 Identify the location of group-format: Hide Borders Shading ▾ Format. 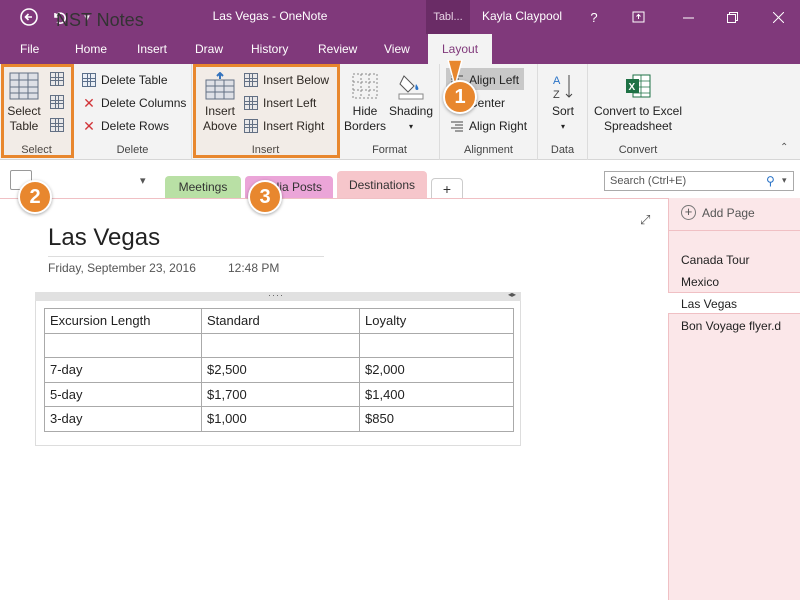
(390, 112).